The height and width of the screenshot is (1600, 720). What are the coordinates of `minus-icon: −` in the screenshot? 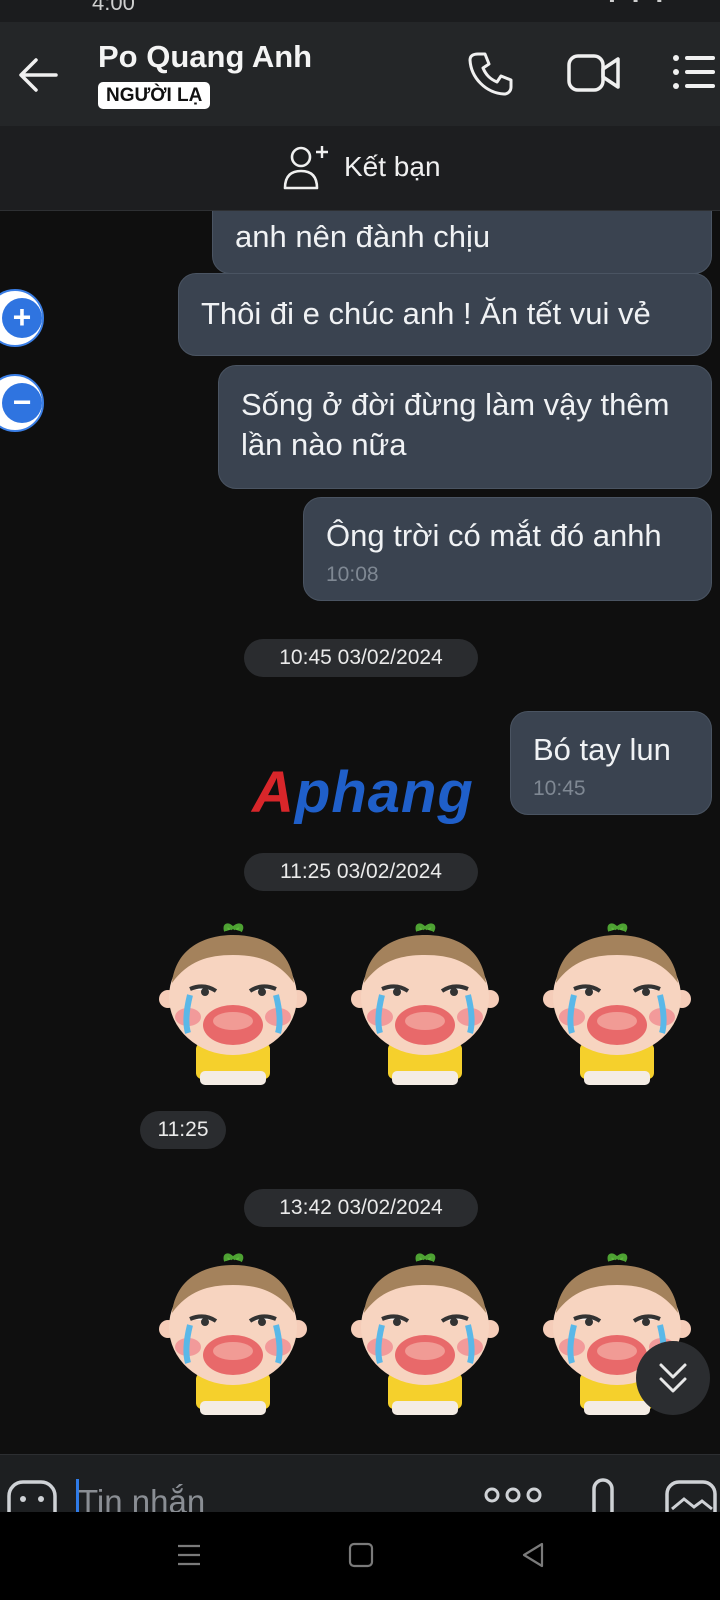 It's located at (22, 403).